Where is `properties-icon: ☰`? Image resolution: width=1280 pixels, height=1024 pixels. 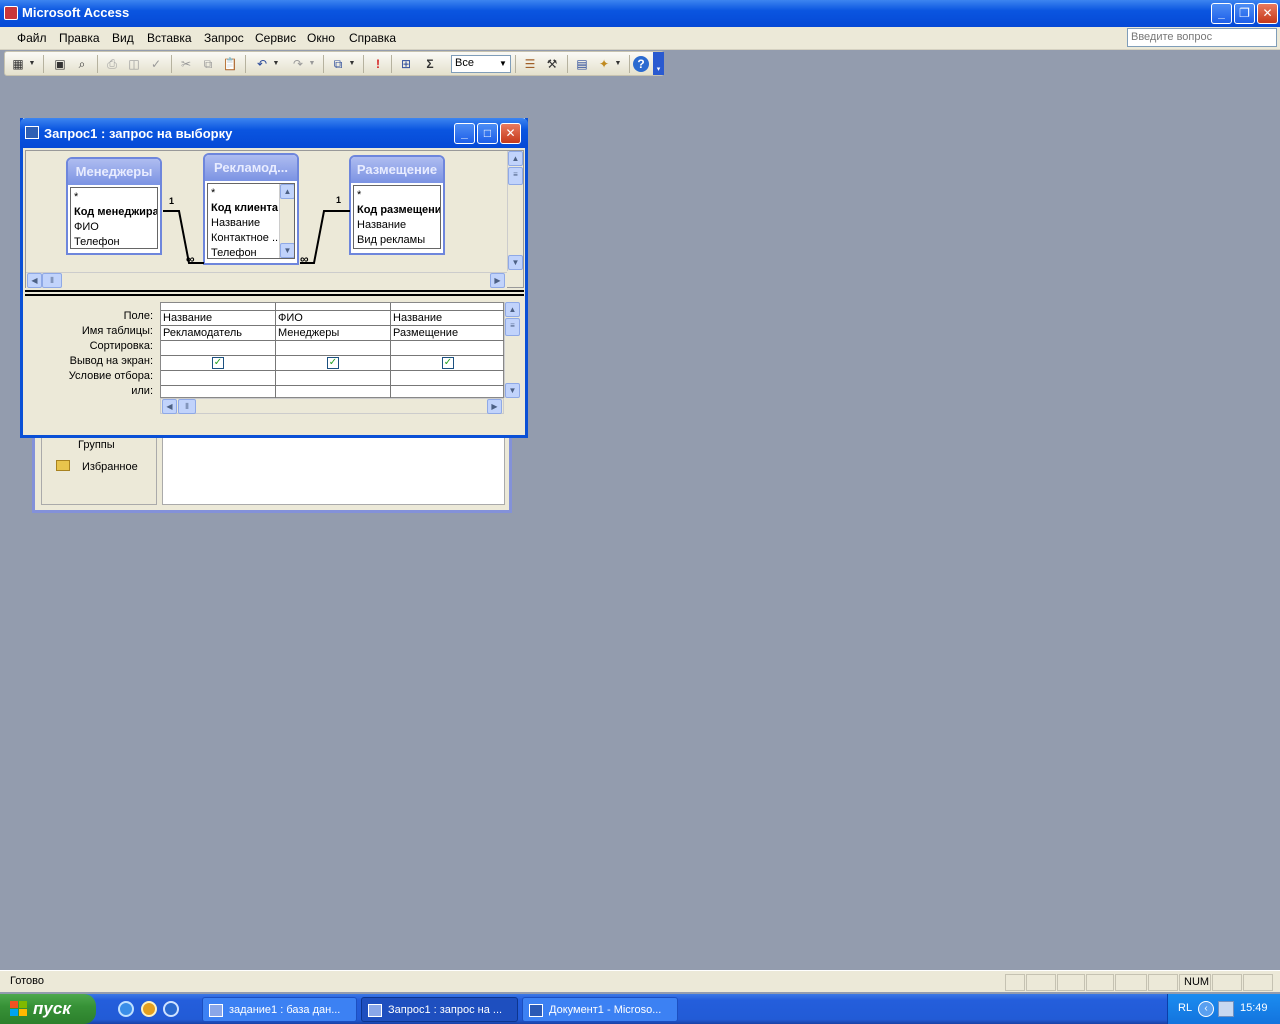
properties-icon: ☰ is located at coordinates (530, 64).